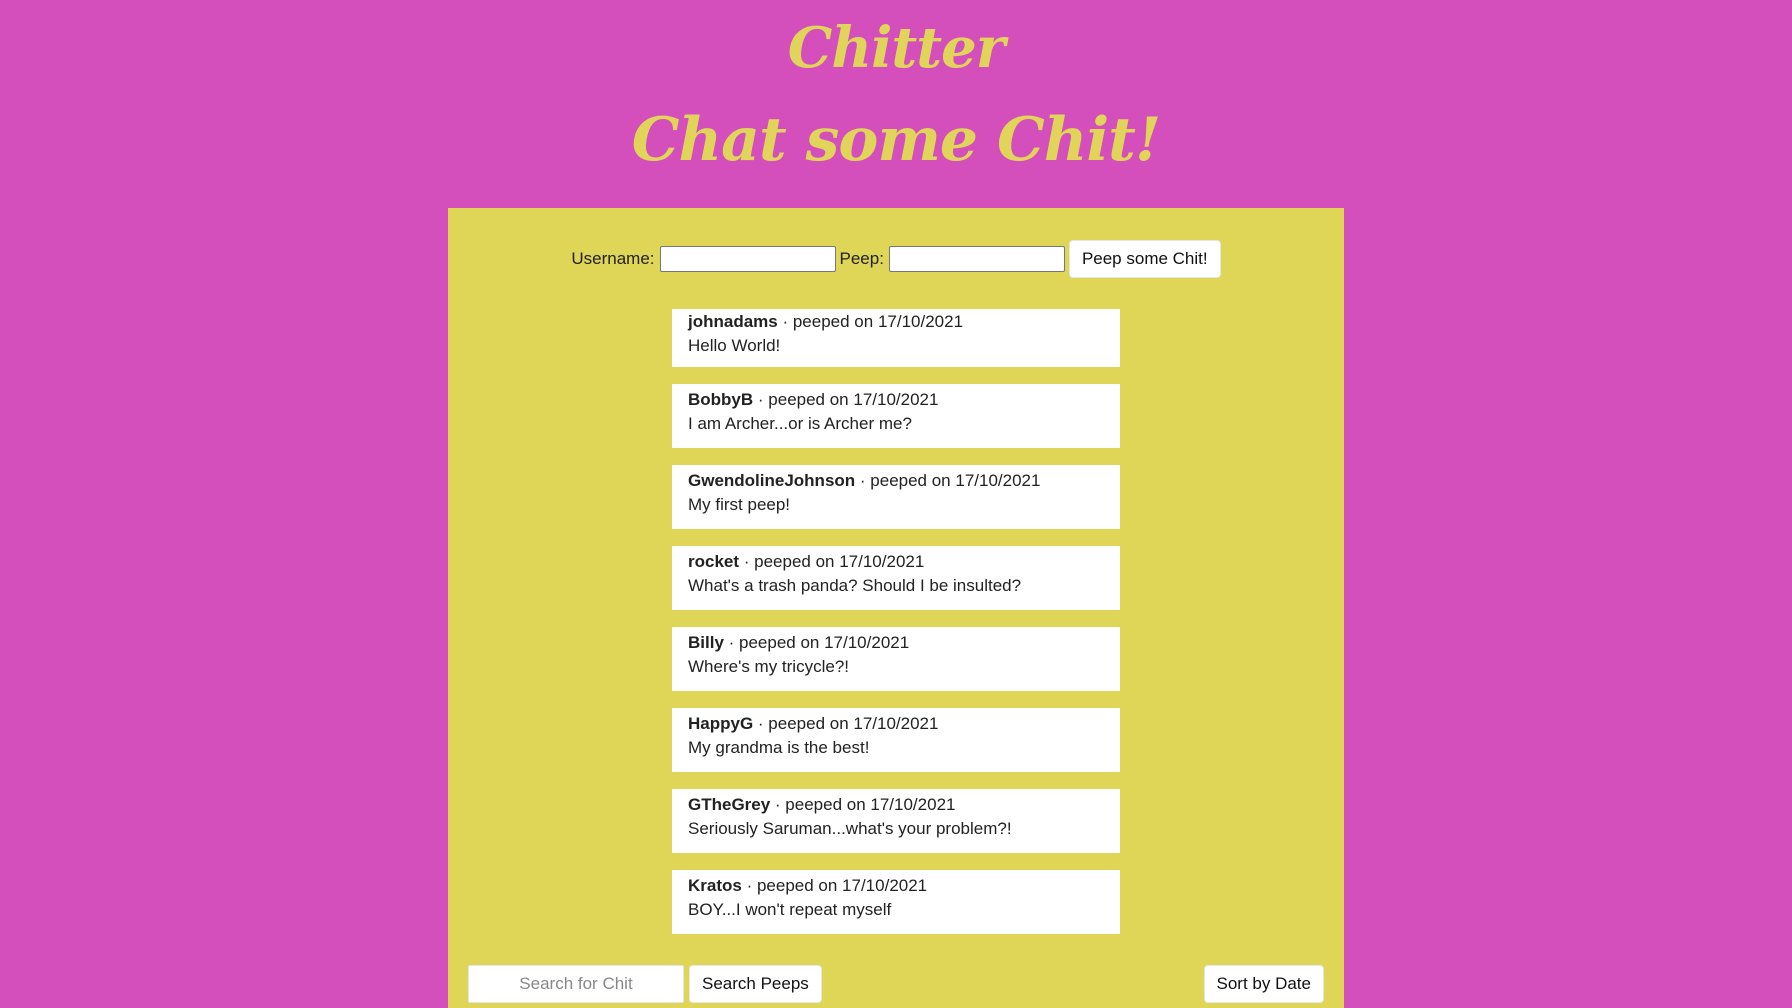  I want to click on peep-username: GTheGrey, so click(729, 804).